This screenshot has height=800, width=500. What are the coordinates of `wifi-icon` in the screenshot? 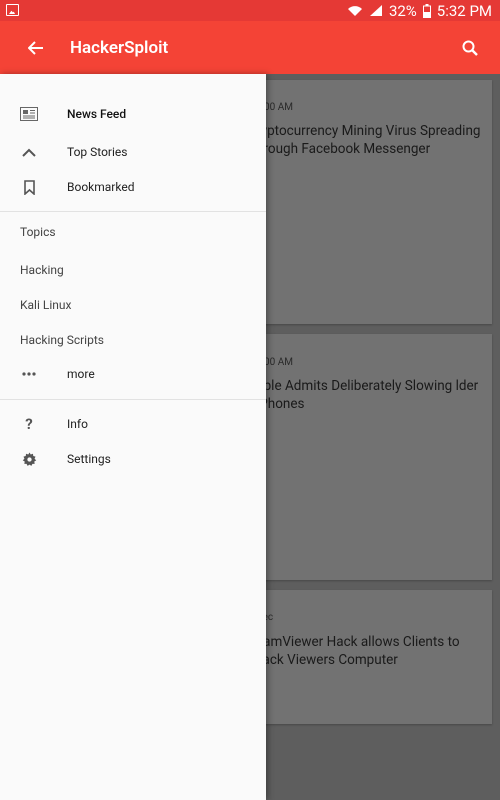 It's located at (355, 11).